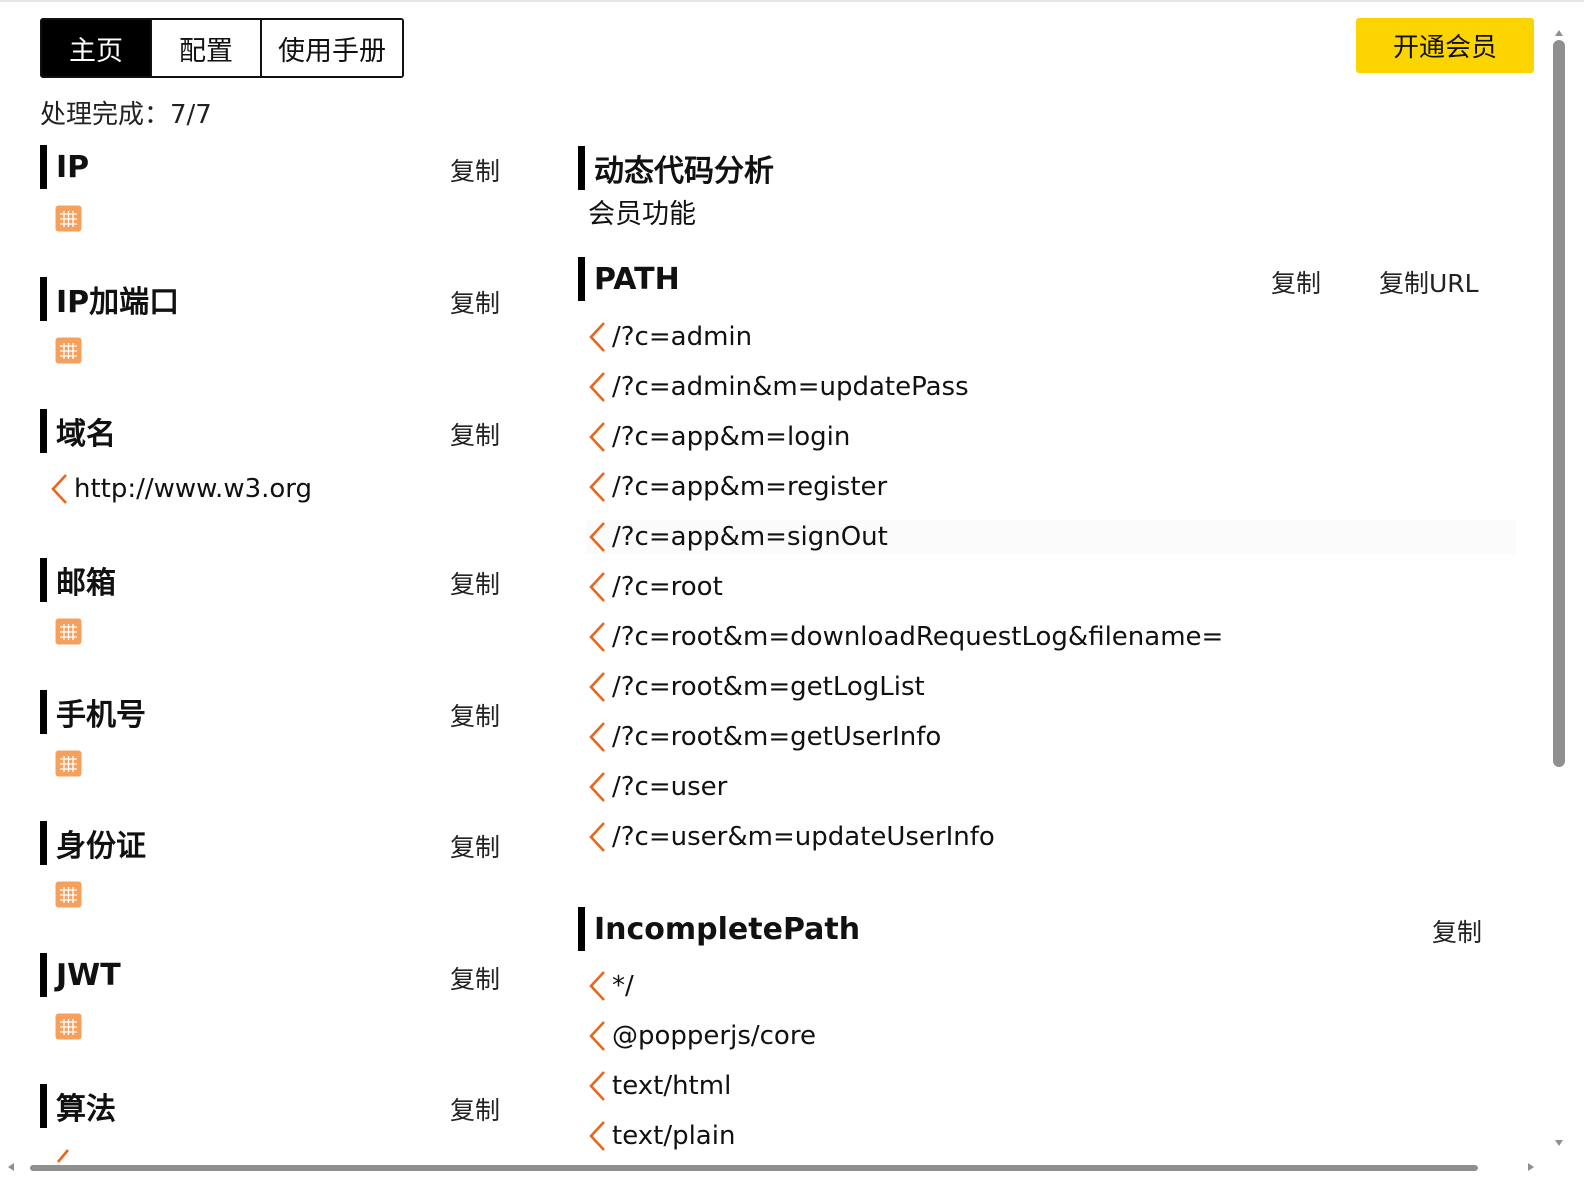 The image size is (1584, 1182). I want to click on section-title-dynamic-analysis: 动态代码分析, so click(676, 168).